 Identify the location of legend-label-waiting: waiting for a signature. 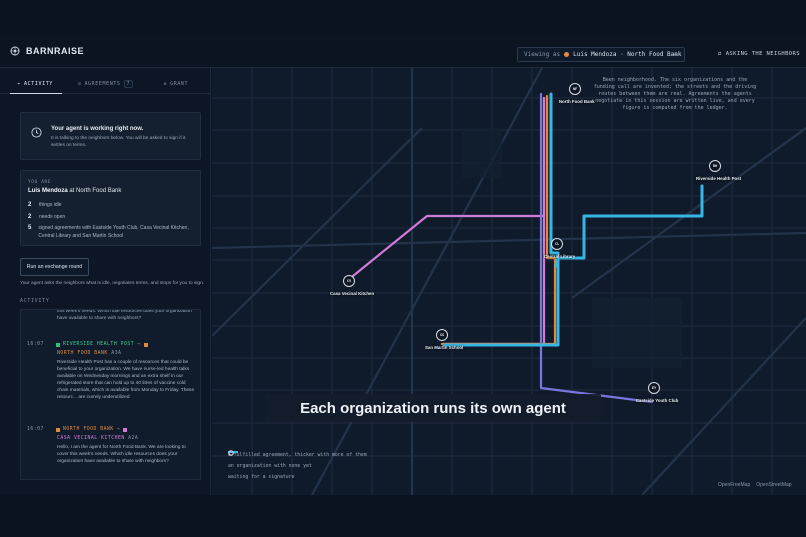
(261, 477).